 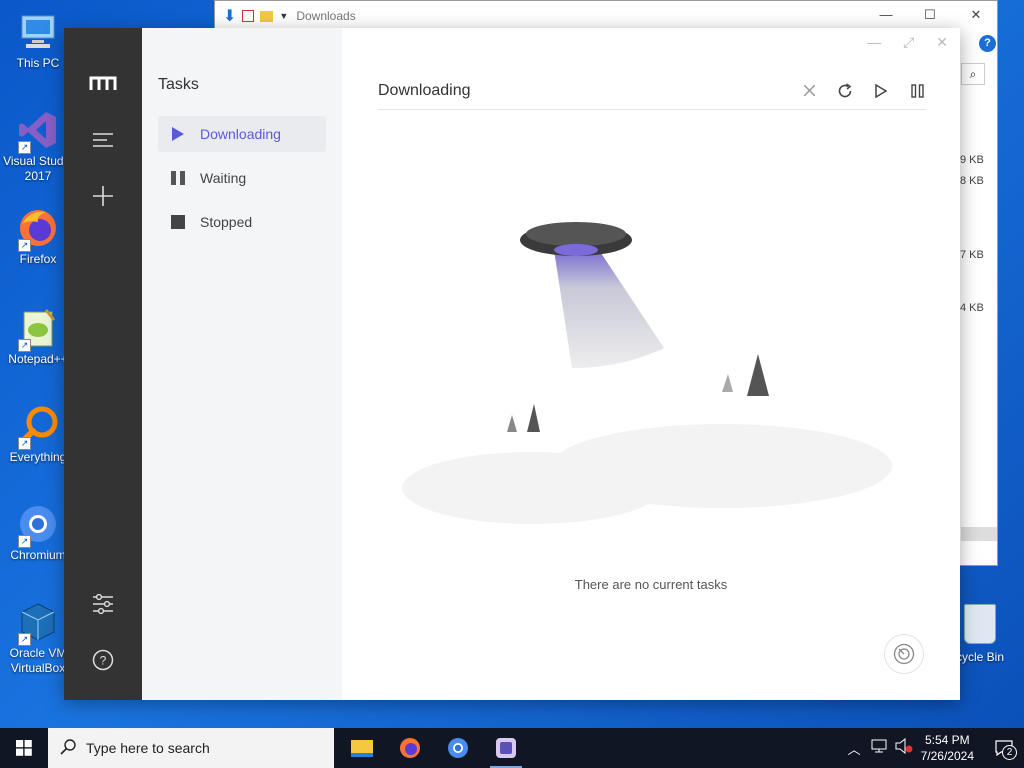 I want to click on sidebar-item-downloading: Downloading, so click(x=242, y=134).